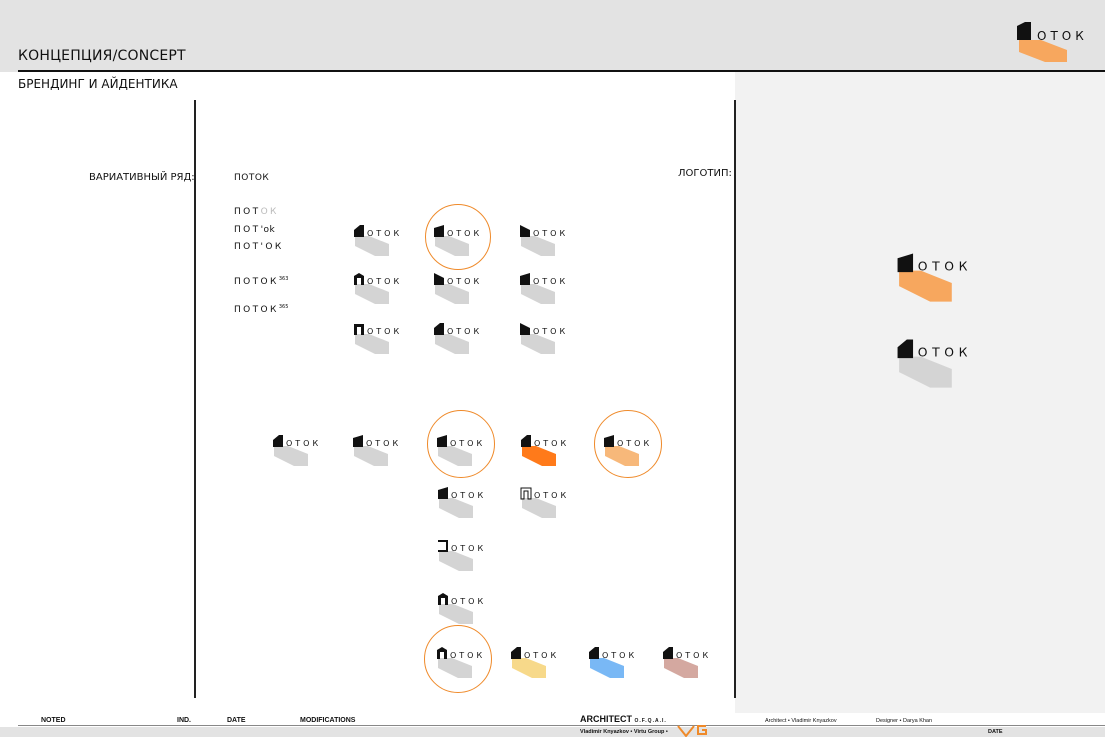  What do you see at coordinates (552, 732) in the screenshot?
I see `title-block-band` at bounding box center [552, 732].